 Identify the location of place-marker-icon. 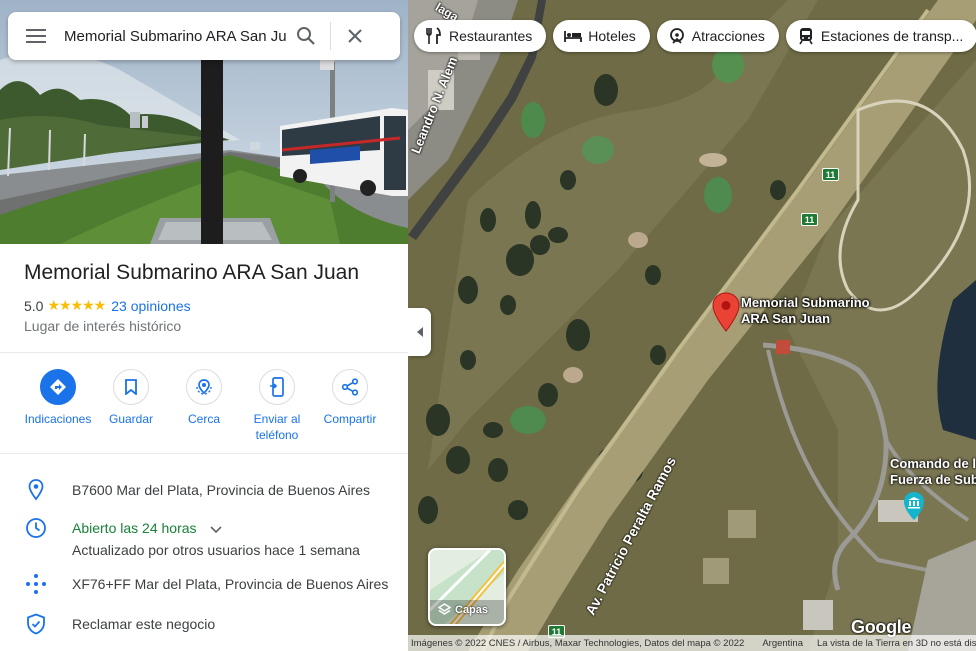
(726, 312).